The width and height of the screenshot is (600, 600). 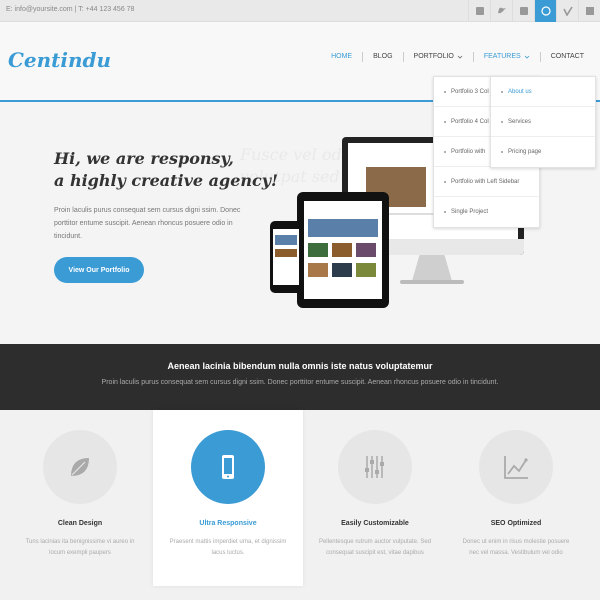 What do you see at coordinates (516, 523) in the screenshot?
I see `feature-title: SEO Optimized` at bounding box center [516, 523].